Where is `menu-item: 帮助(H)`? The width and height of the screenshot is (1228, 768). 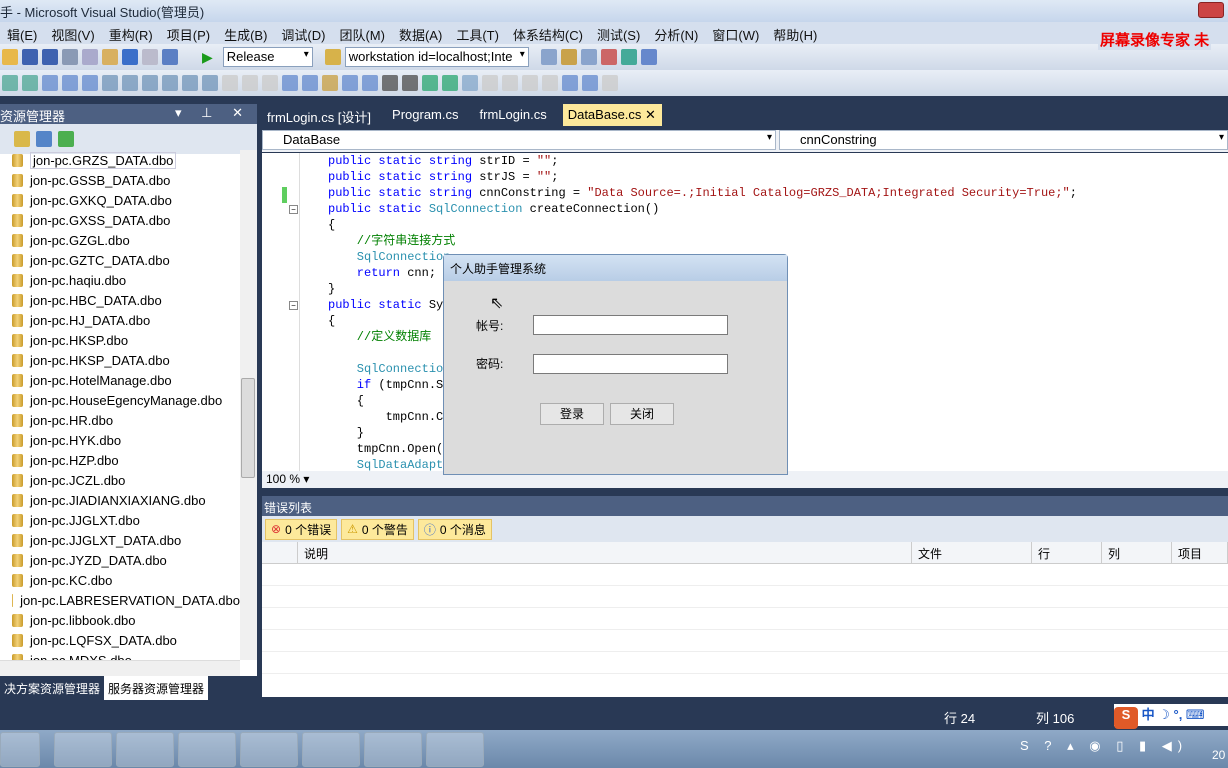 menu-item: 帮助(H) is located at coordinates (795, 33).